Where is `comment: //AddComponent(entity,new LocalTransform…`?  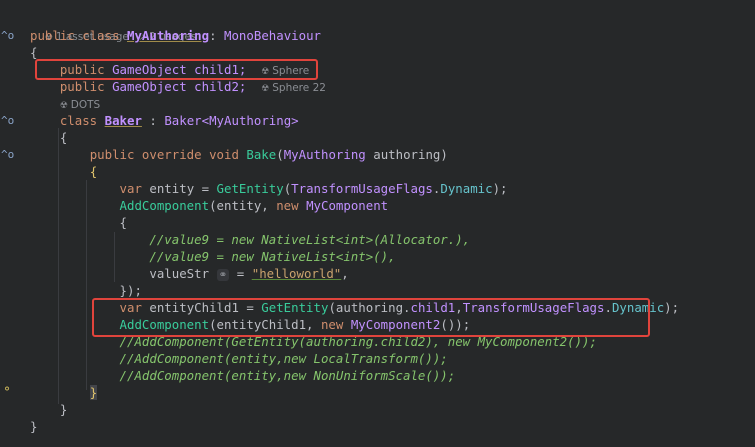 comment: //AddComponent(entity,new LocalTransform… is located at coordinates (283, 358).